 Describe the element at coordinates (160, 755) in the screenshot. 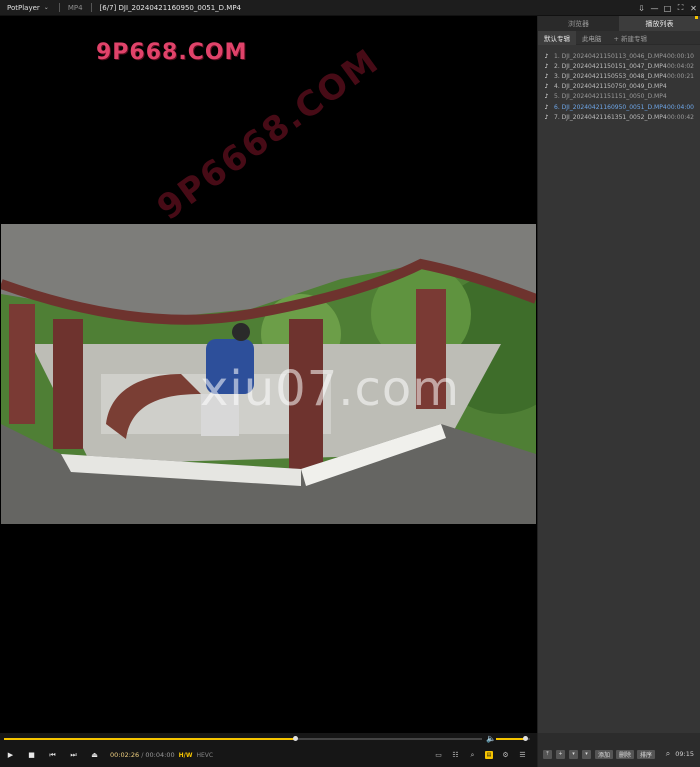

I see `total-duration: 00:04:00` at that location.